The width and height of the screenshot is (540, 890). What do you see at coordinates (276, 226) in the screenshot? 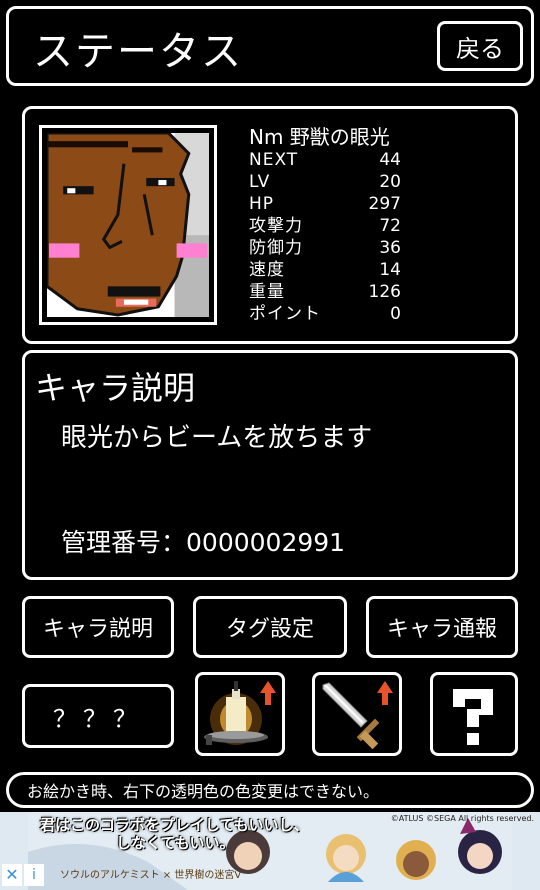
I see `stat-label: 攻撃力` at bounding box center [276, 226].